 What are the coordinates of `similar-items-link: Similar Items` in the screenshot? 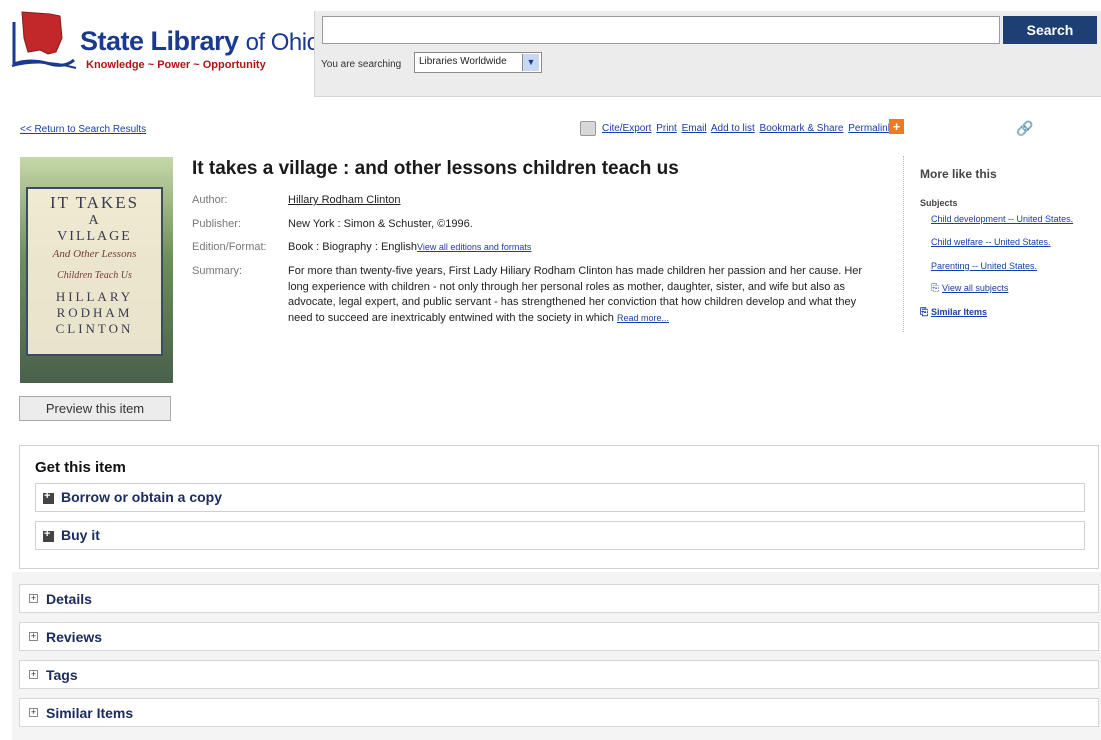 It's located at (959, 312).